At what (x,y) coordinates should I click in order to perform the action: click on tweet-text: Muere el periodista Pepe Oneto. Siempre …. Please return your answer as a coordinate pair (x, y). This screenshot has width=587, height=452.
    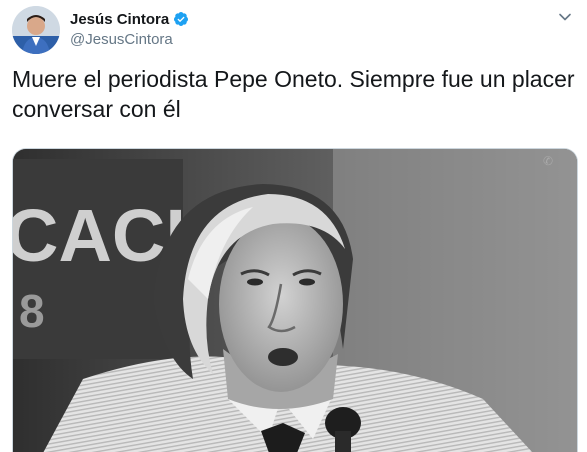
    Looking at the image, I should click on (293, 94).